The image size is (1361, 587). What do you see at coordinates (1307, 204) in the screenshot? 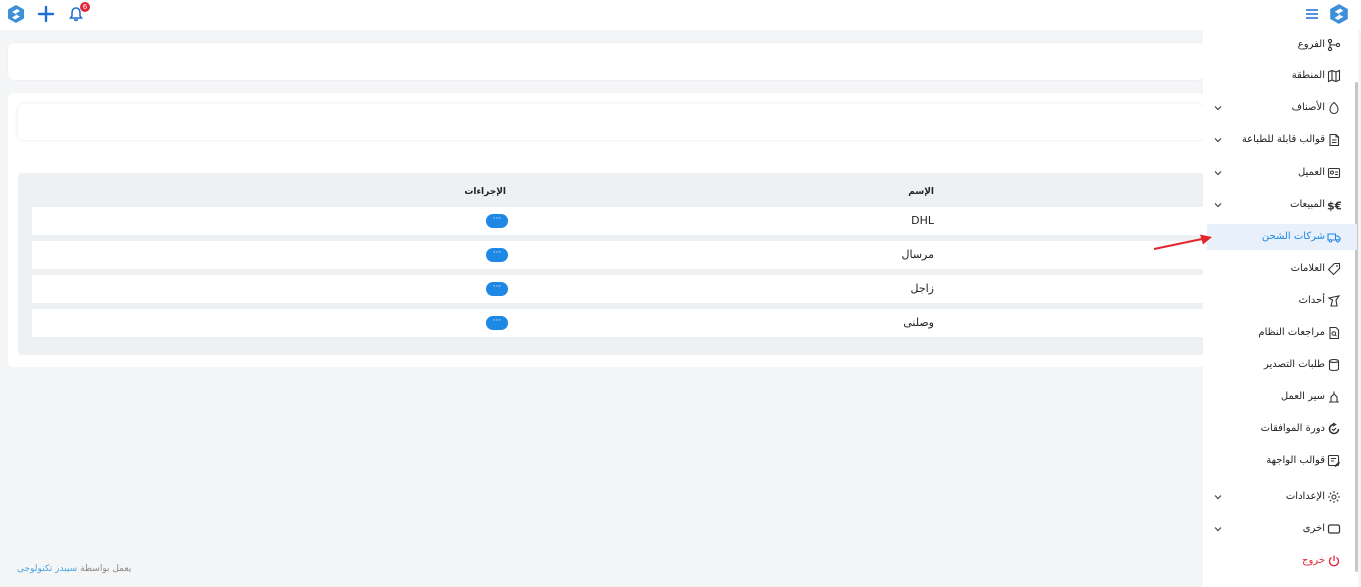
I see `sidebar-item-label: المبيعات` at bounding box center [1307, 204].